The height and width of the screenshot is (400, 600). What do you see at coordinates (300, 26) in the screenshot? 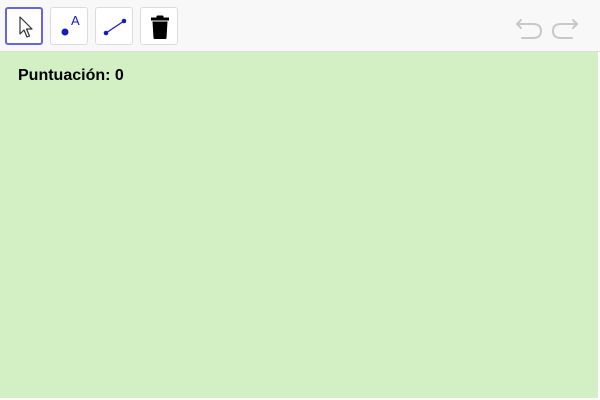
I see `toolbar: A` at bounding box center [300, 26].